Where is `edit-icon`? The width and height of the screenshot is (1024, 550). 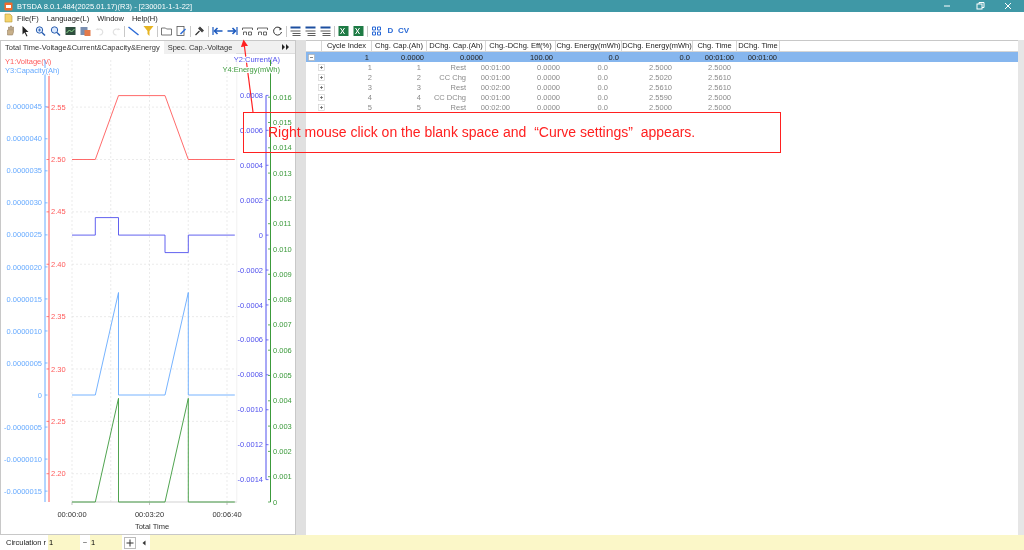
edit-icon is located at coordinates (181, 31).